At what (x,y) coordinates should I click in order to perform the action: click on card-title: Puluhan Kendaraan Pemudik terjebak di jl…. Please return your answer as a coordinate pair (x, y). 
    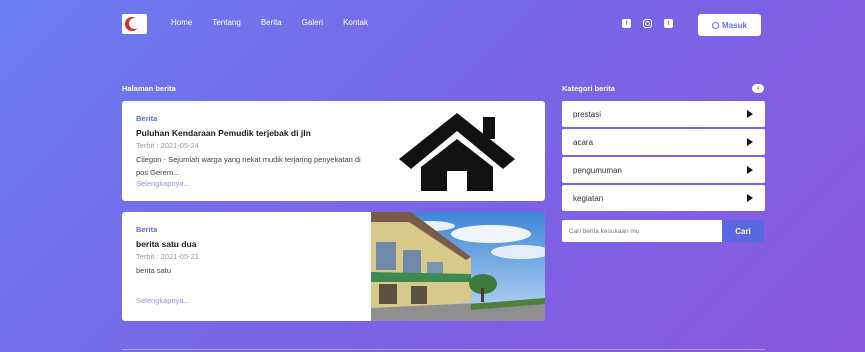
    Looking at the image, I should click on (223, 133).